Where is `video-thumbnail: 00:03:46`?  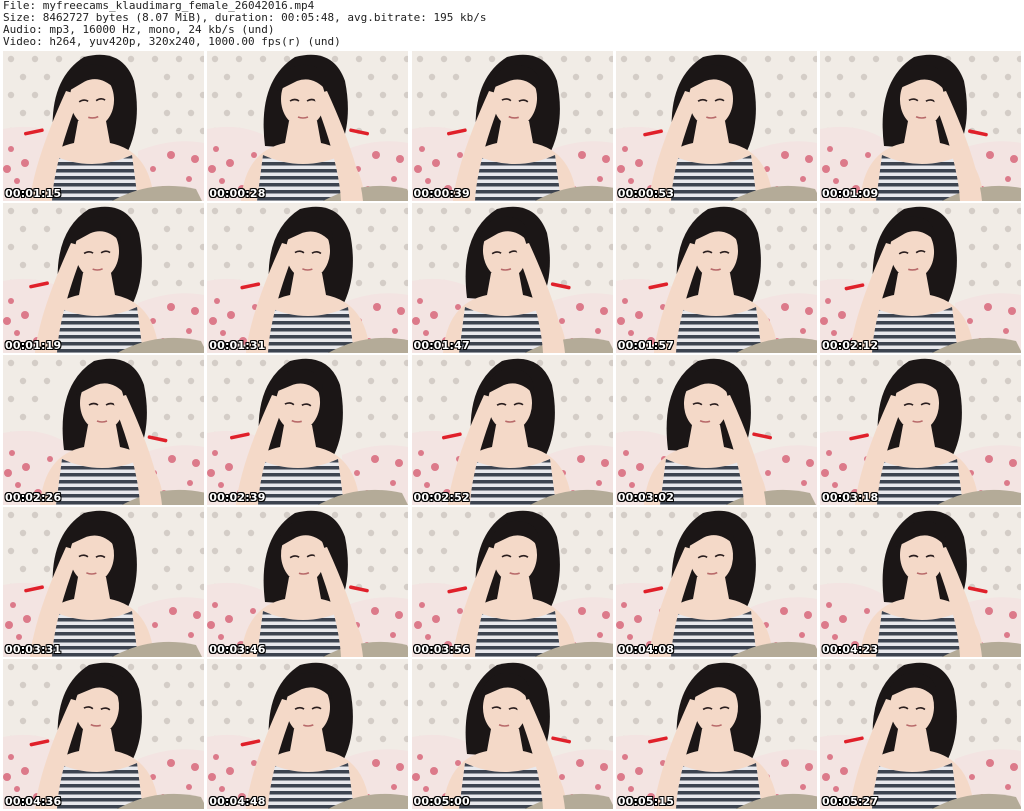
video-thumbnail: 00:03:46 is located at coordinates (308, 582).